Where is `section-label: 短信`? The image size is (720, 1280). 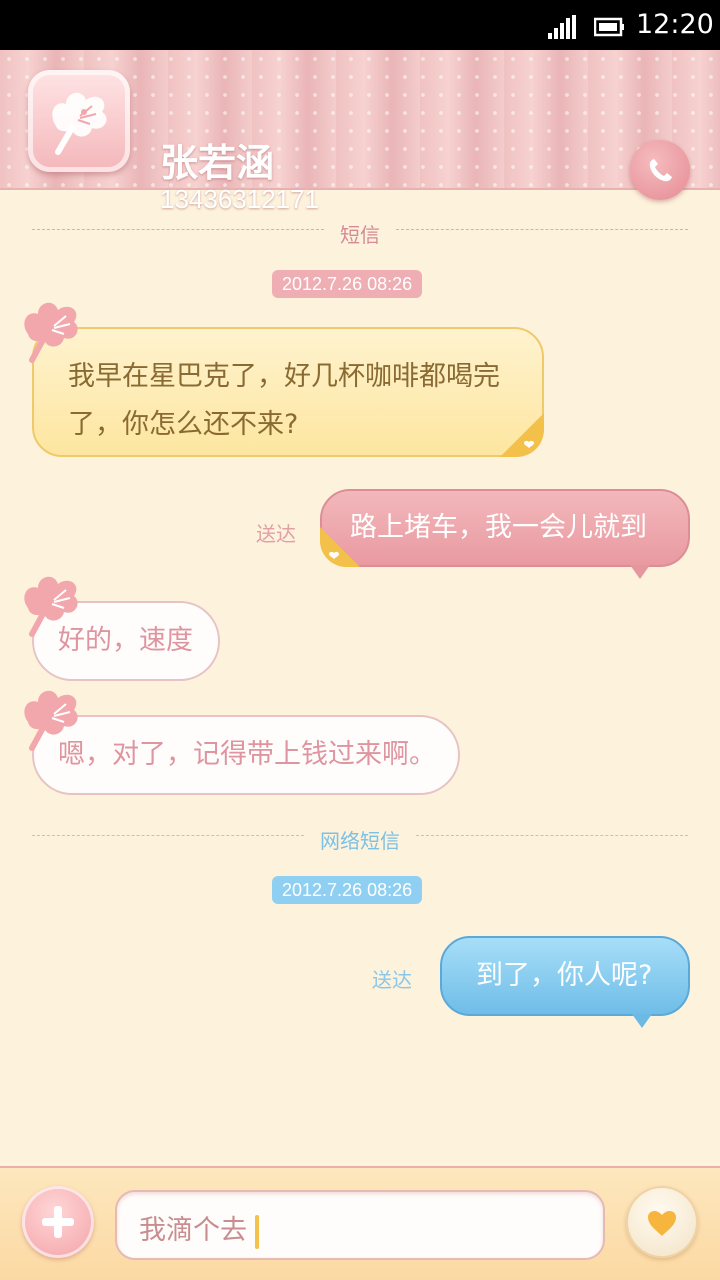
section-label: 短信 is located at coordinates (360, 235).